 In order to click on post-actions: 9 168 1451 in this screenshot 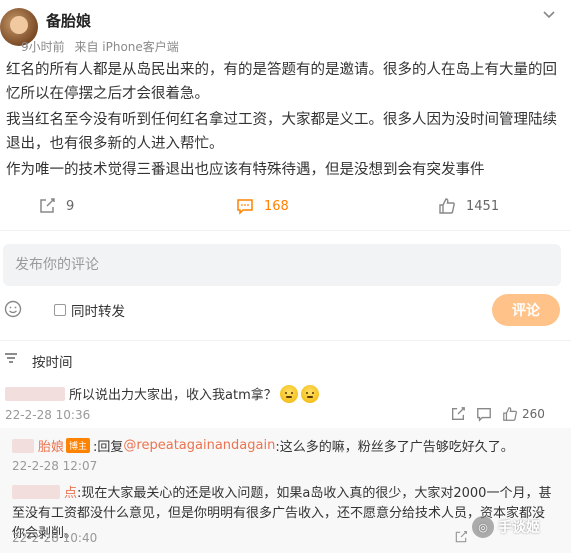, I will do `click(285, 206)`.